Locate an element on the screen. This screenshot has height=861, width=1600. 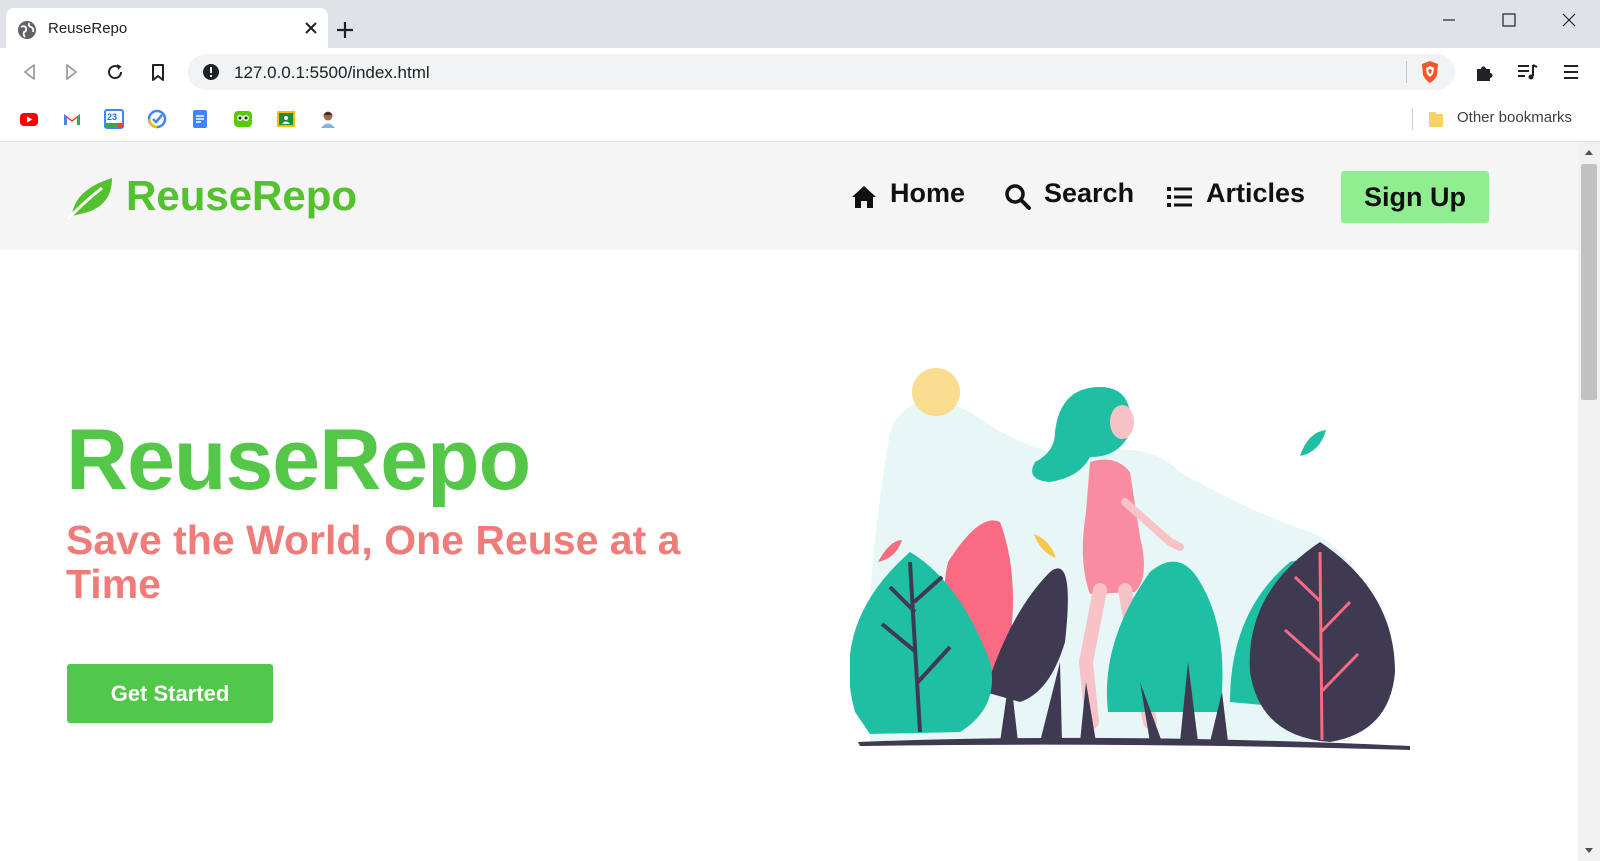
tab-title: ReuseRepo is located at coordinates (88, 28).